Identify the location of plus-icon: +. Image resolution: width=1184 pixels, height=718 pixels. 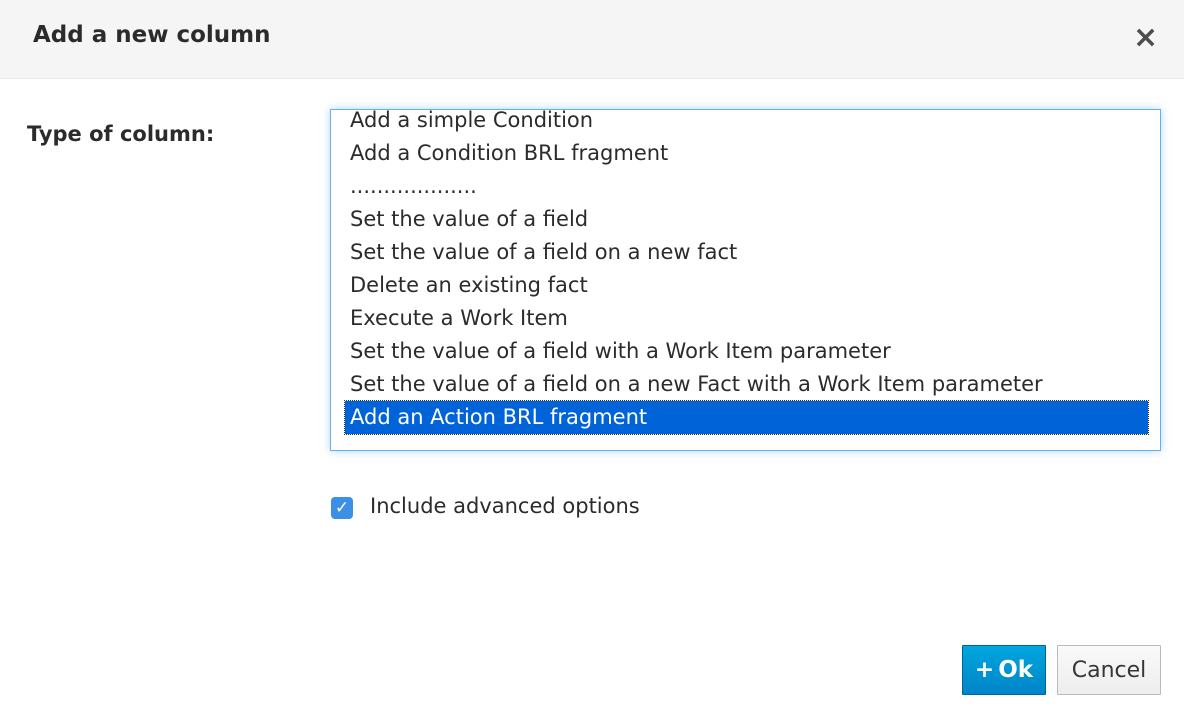
(984, 670).